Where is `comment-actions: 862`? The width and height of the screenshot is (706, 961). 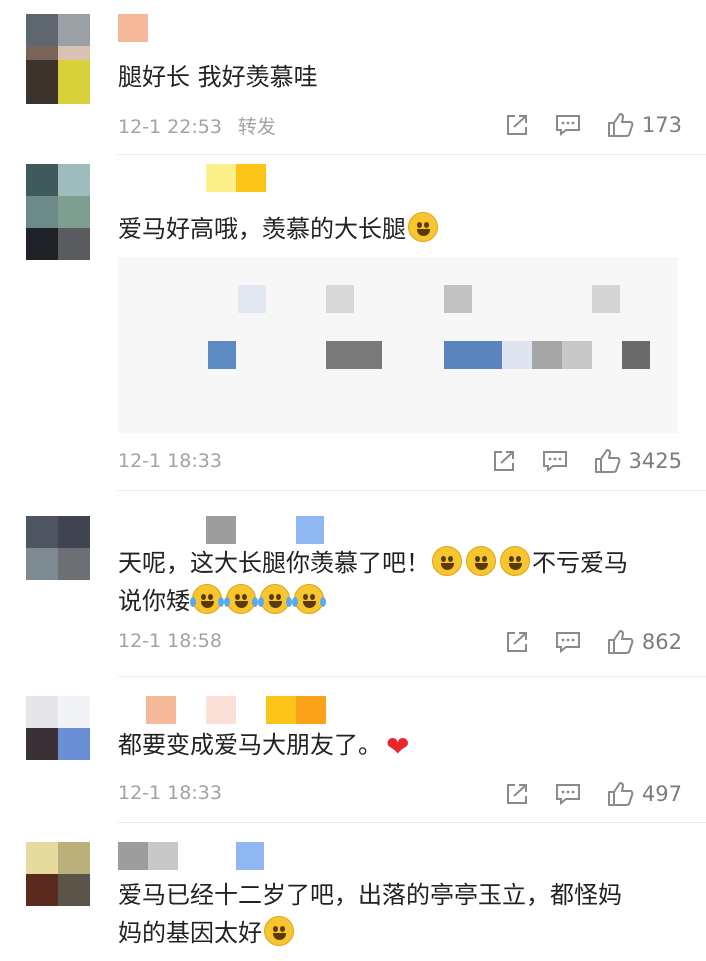
comment-actions: 862 is located at coordinates (581, 642).